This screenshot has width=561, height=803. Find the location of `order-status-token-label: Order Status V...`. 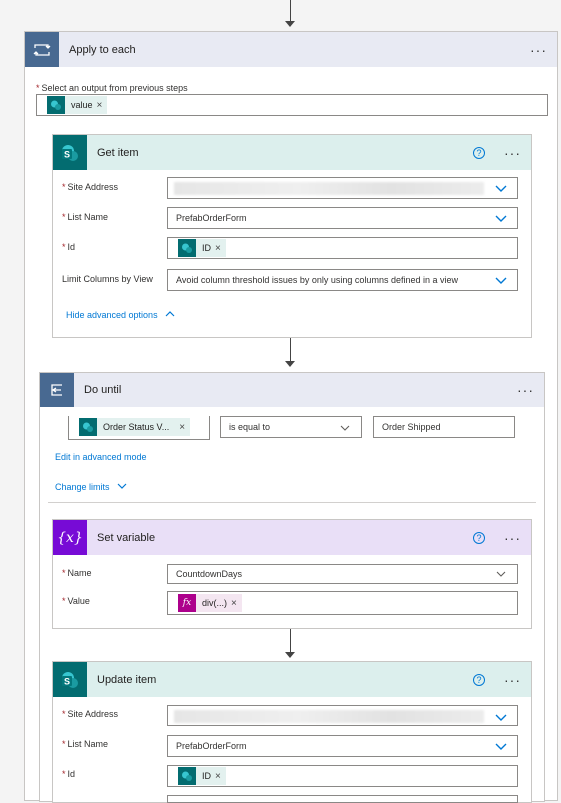

order-status-token-label: Order Status V... is located at coordinates (136, 427).